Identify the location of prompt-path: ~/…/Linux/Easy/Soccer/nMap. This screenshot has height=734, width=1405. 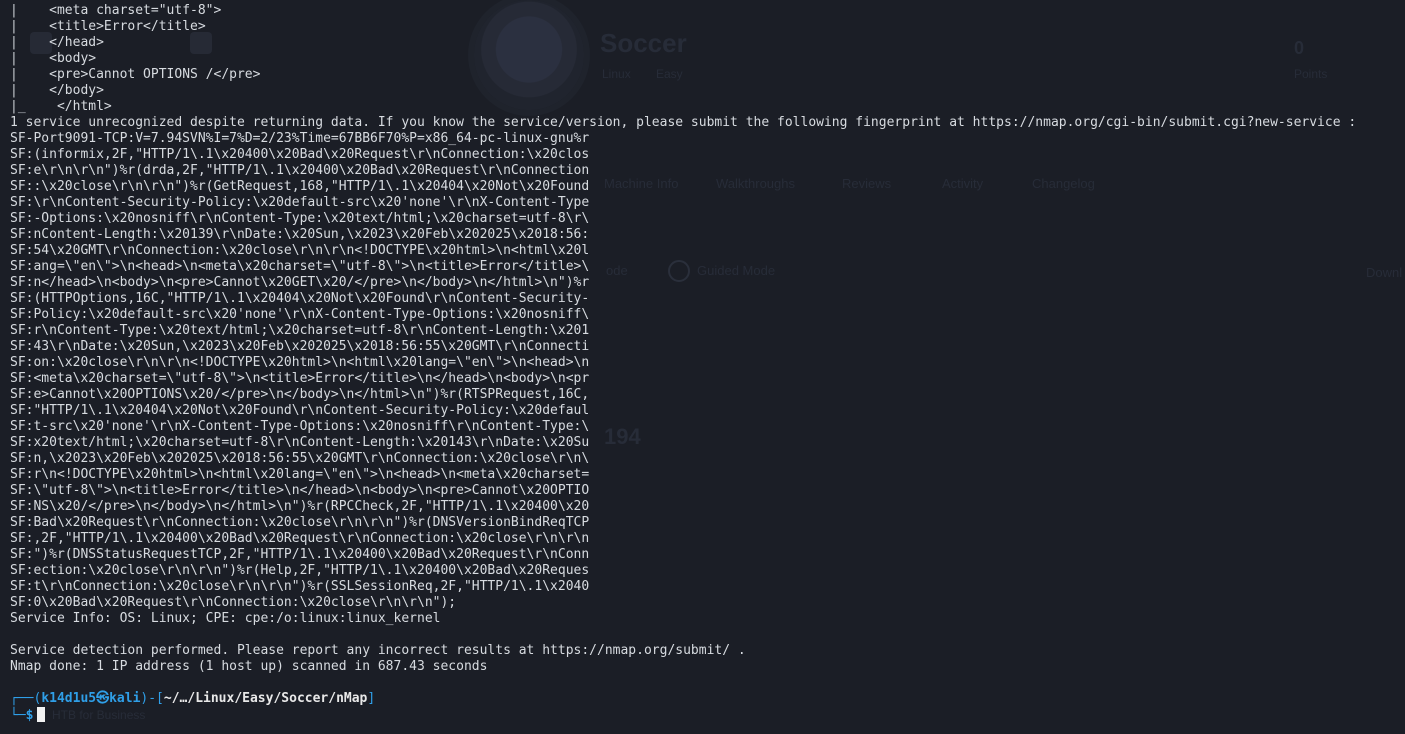
(265, 698).